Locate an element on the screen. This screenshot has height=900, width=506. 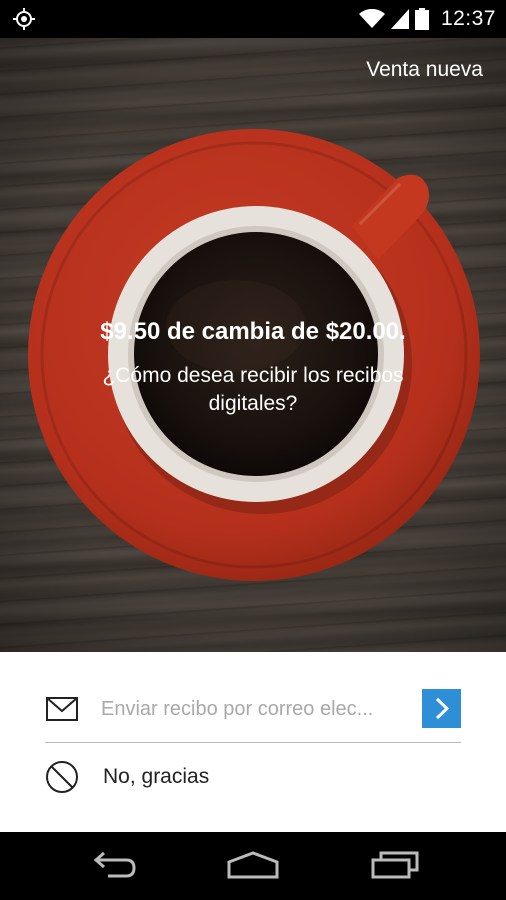
location-icon is located at coordinates (24, 19).